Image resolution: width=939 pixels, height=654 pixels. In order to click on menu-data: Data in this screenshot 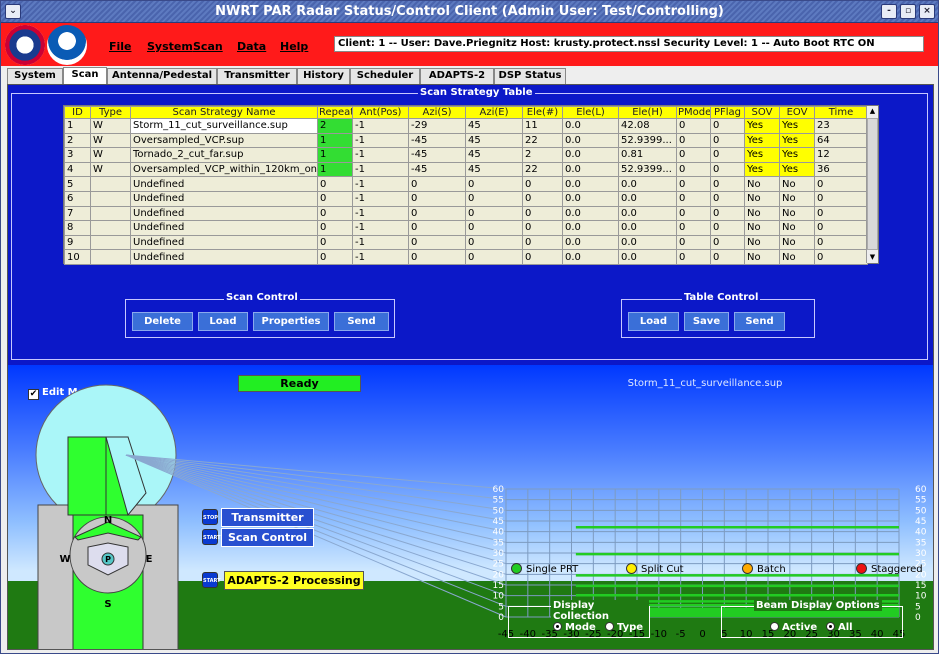, I will do `click(251, 46)`.